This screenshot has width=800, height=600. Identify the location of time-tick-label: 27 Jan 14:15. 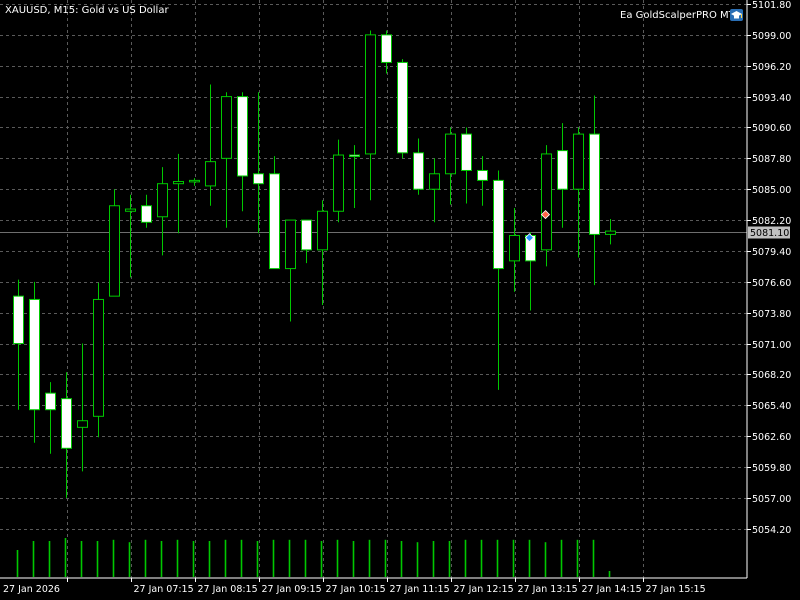
(612, 589).